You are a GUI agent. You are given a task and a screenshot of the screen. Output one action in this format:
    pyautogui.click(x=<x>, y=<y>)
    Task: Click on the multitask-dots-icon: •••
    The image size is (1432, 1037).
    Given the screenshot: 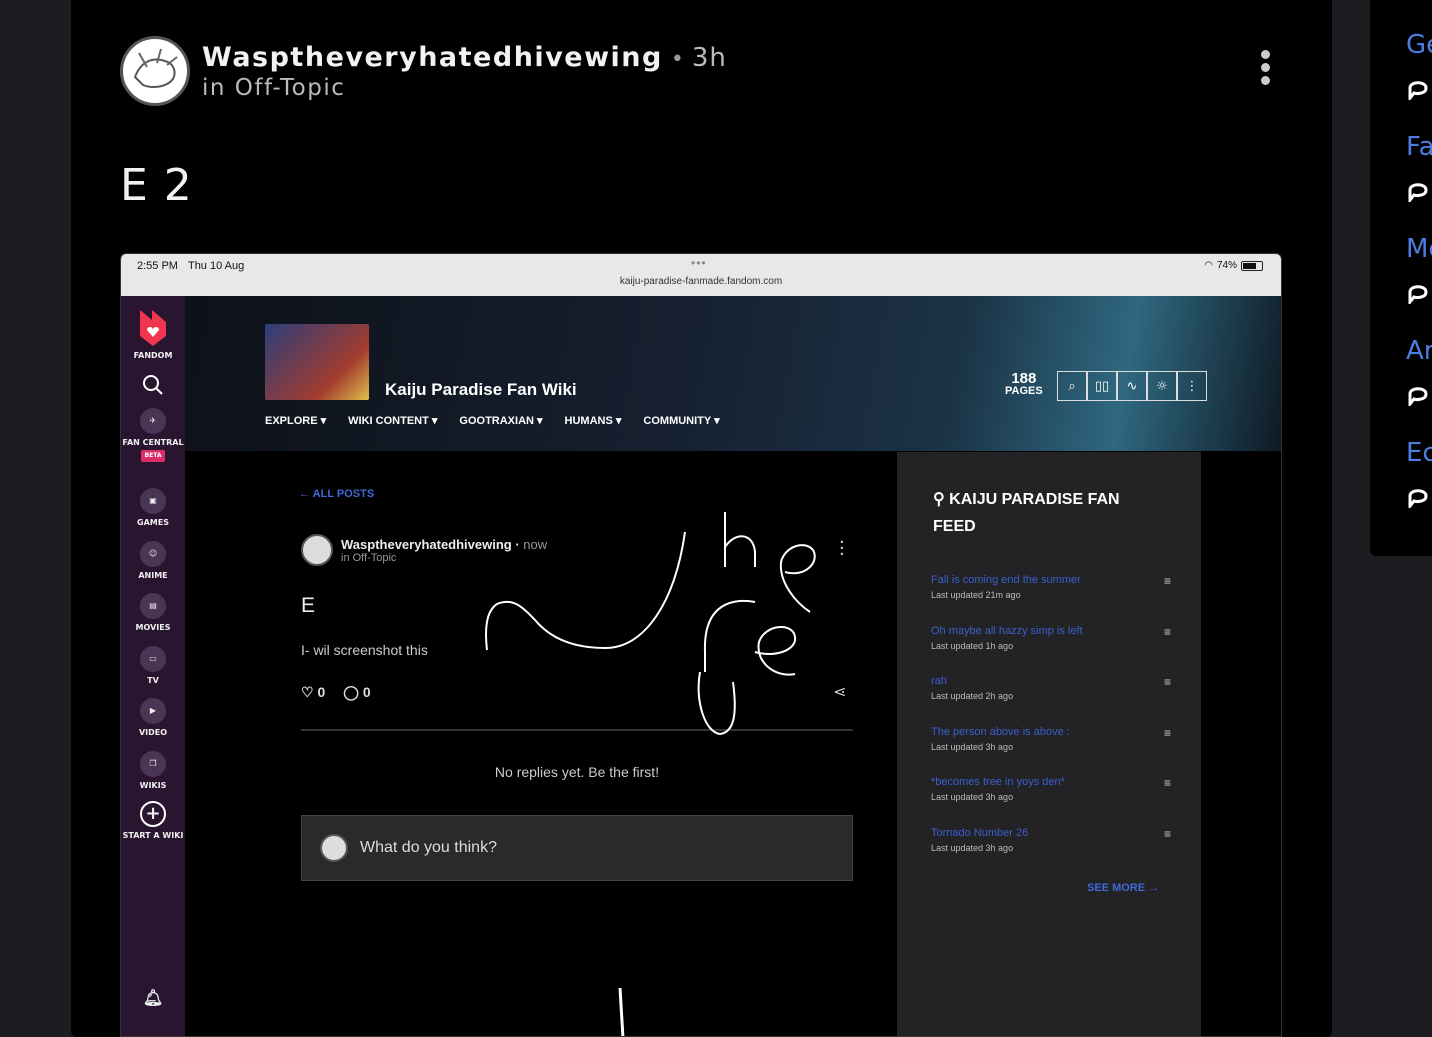 What is the action you would take?
    pyautogui.click(x=699, y=263)
    